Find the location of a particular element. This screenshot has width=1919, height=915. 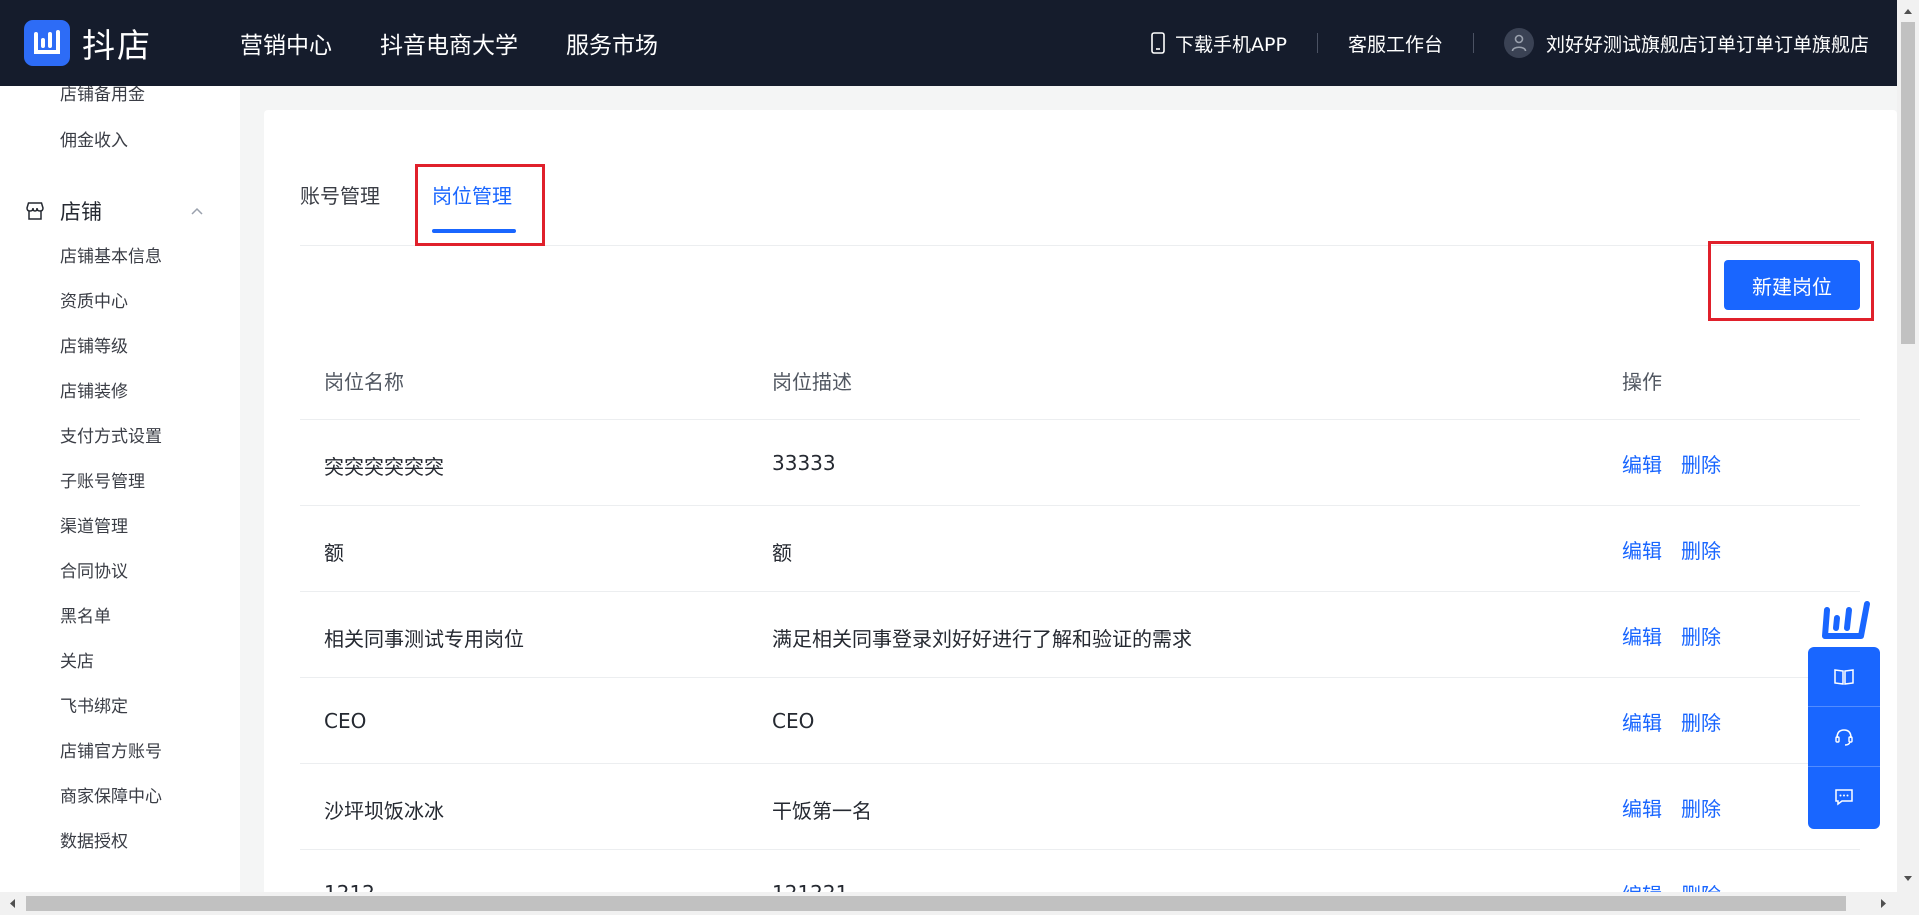

nav-douyin-university: 抖音电商大学 is located at coordinates (449, 43).